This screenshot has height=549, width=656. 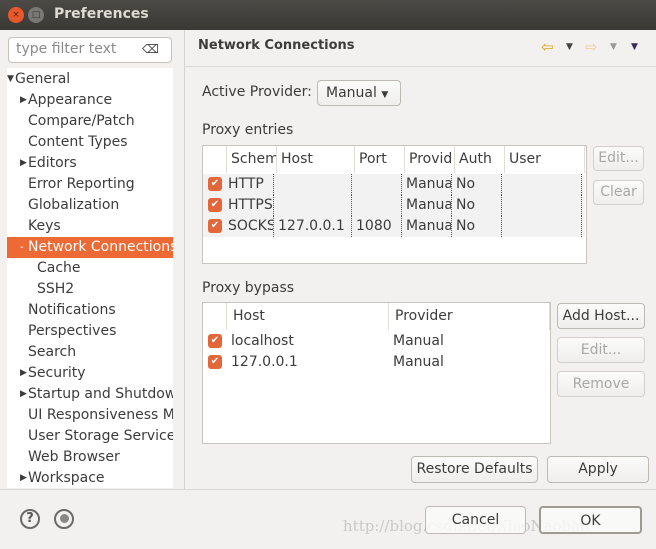 What do you see at coordinates (430, 159) in the screenshot?
I see `column-header: Provid` at bounding box center [430, 159].